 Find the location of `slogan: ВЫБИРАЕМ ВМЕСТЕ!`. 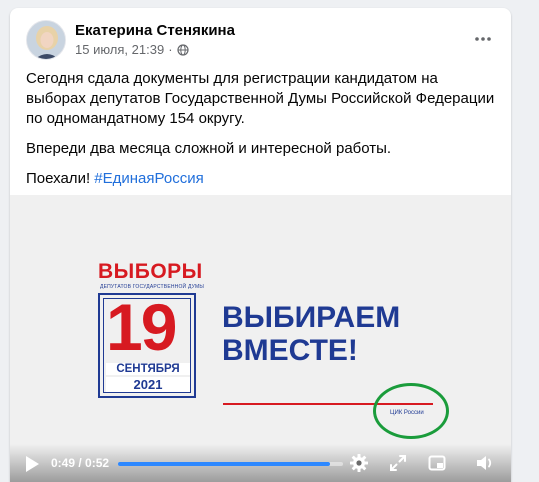

slogan: ВЫБИРАЕМ ВМЕСТЕ! is located at coordinates (311, 334).